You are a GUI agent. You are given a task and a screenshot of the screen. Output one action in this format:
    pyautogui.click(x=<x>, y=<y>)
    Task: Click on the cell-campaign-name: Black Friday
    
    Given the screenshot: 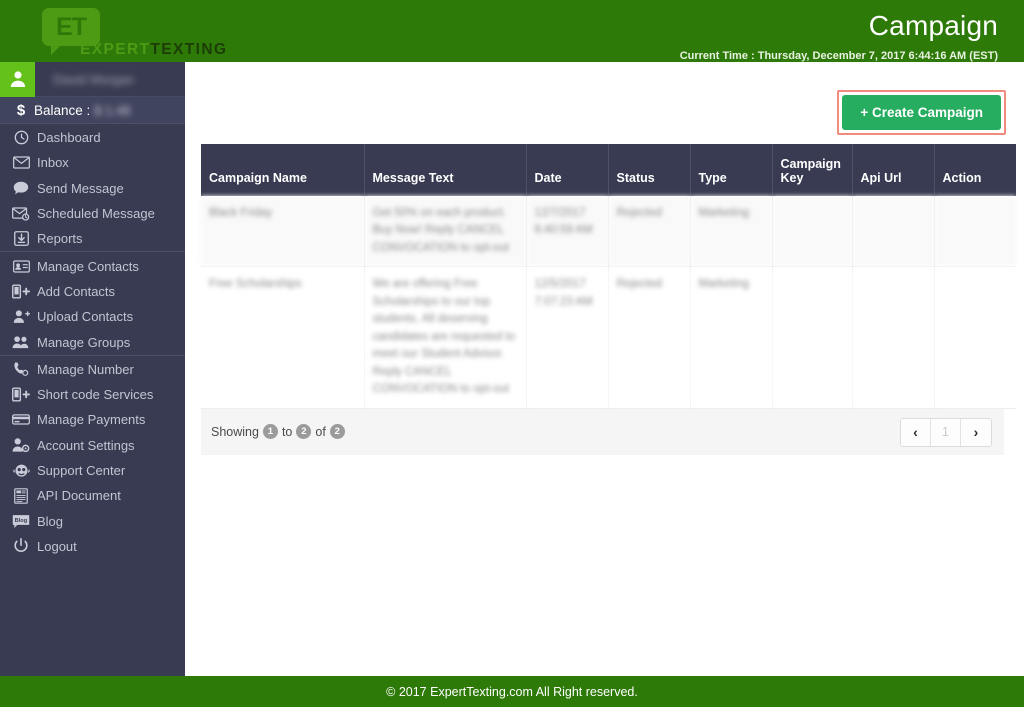 What is the action you would take?
    pyautogui.click(x=283, y=232)
    